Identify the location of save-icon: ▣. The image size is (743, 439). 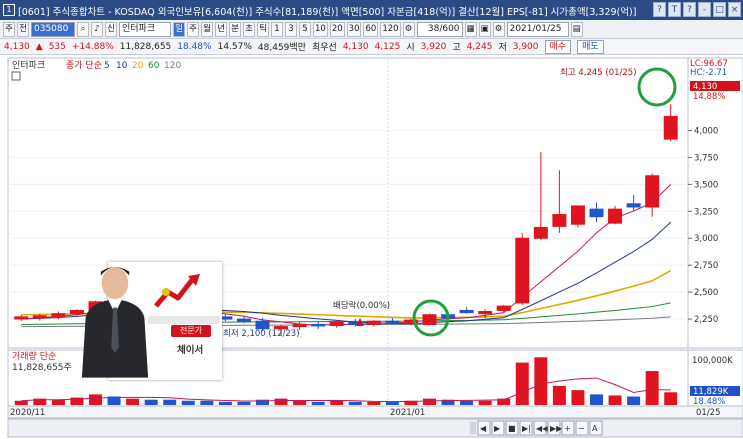
(484, 29).